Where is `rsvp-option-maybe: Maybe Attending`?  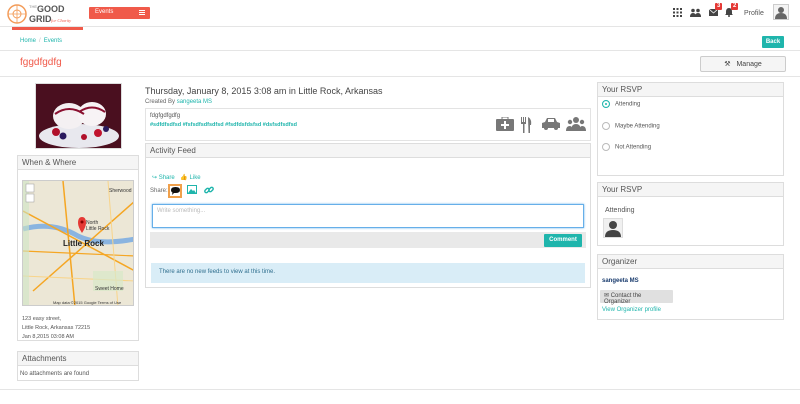 rsvp-option-maybe: Maybe Attending is located at coordinates (631, 126).